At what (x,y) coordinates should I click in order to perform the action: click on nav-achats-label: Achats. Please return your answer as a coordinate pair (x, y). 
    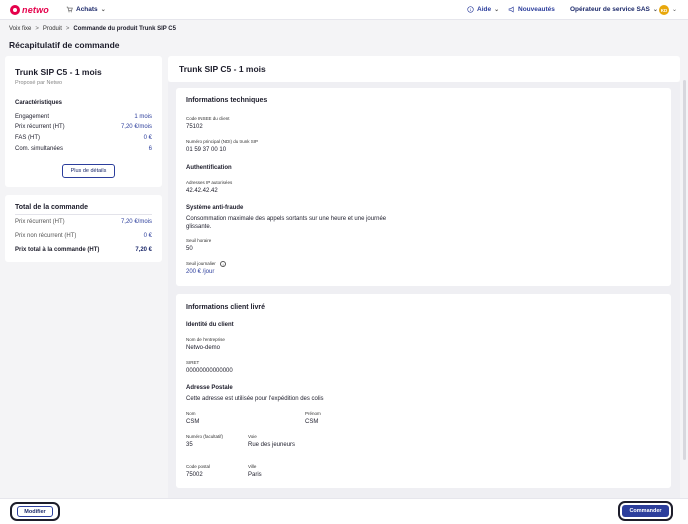
    Looking at the image, I should click on (87, 9).